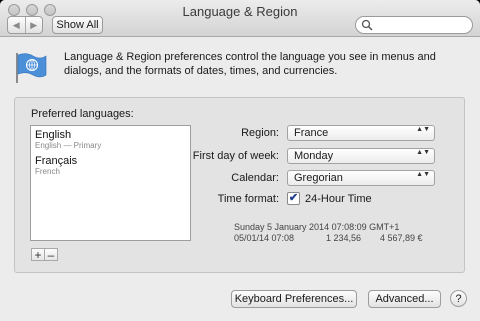  What do you see at coordinates (264, 238) in the screenshot?
I see `sample-short-date: 05/01/14 07:08` at bounding box center [264, 238].